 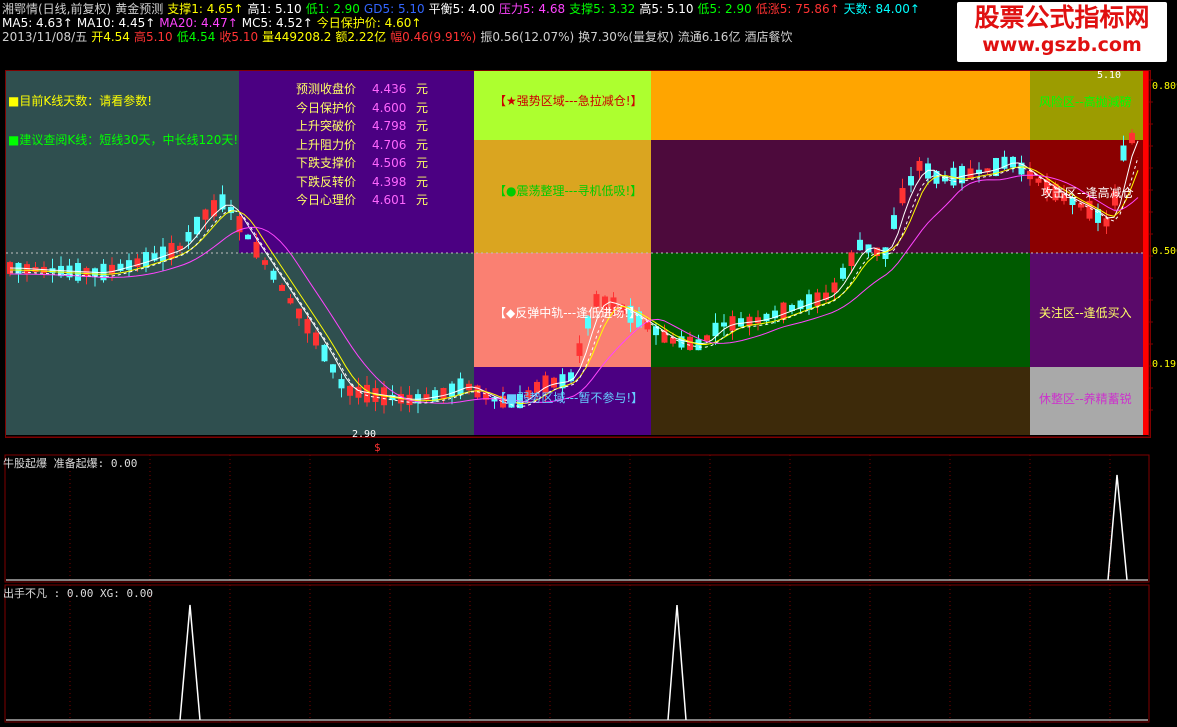 What do you see at coordinates (389, 200) in the screenshot?
I see `prediction-value: 4.601` at bounding box center [389, 200].